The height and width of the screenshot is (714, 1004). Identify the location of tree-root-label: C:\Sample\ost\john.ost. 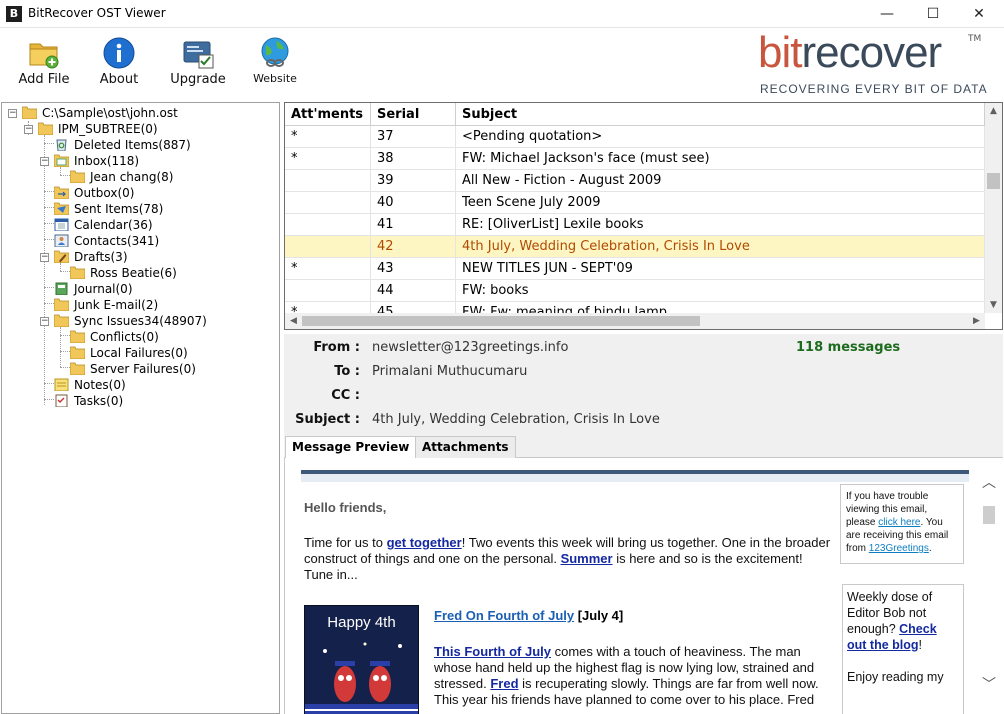
(110, 113).